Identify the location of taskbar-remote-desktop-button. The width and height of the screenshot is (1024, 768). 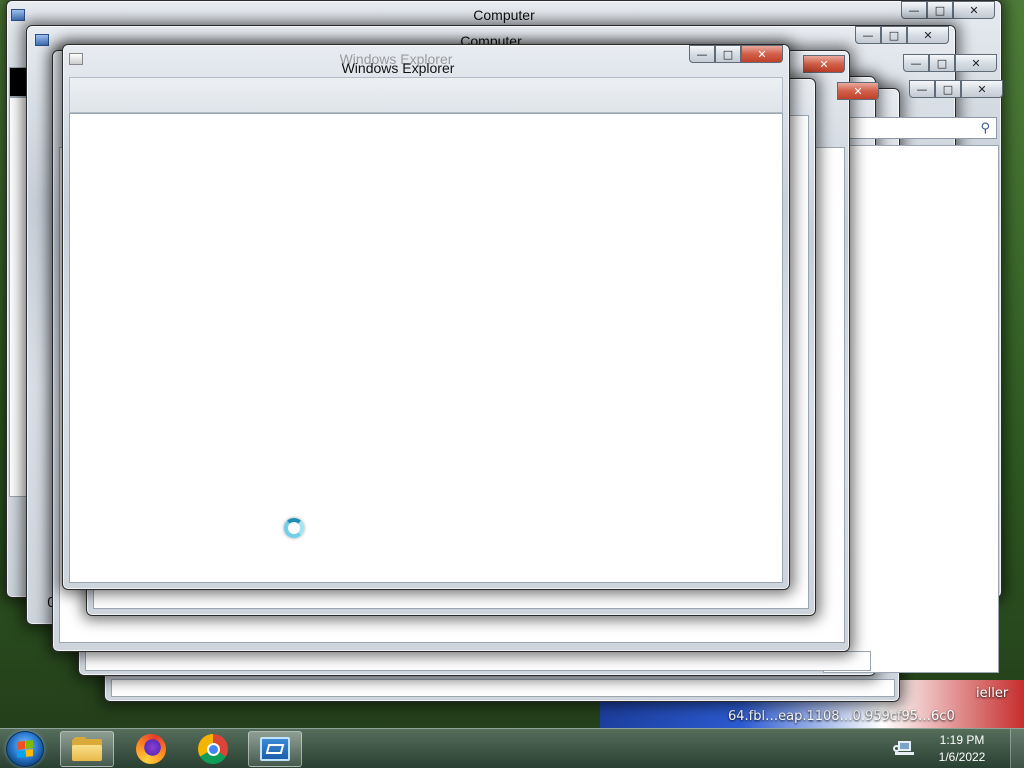
(275, 749).